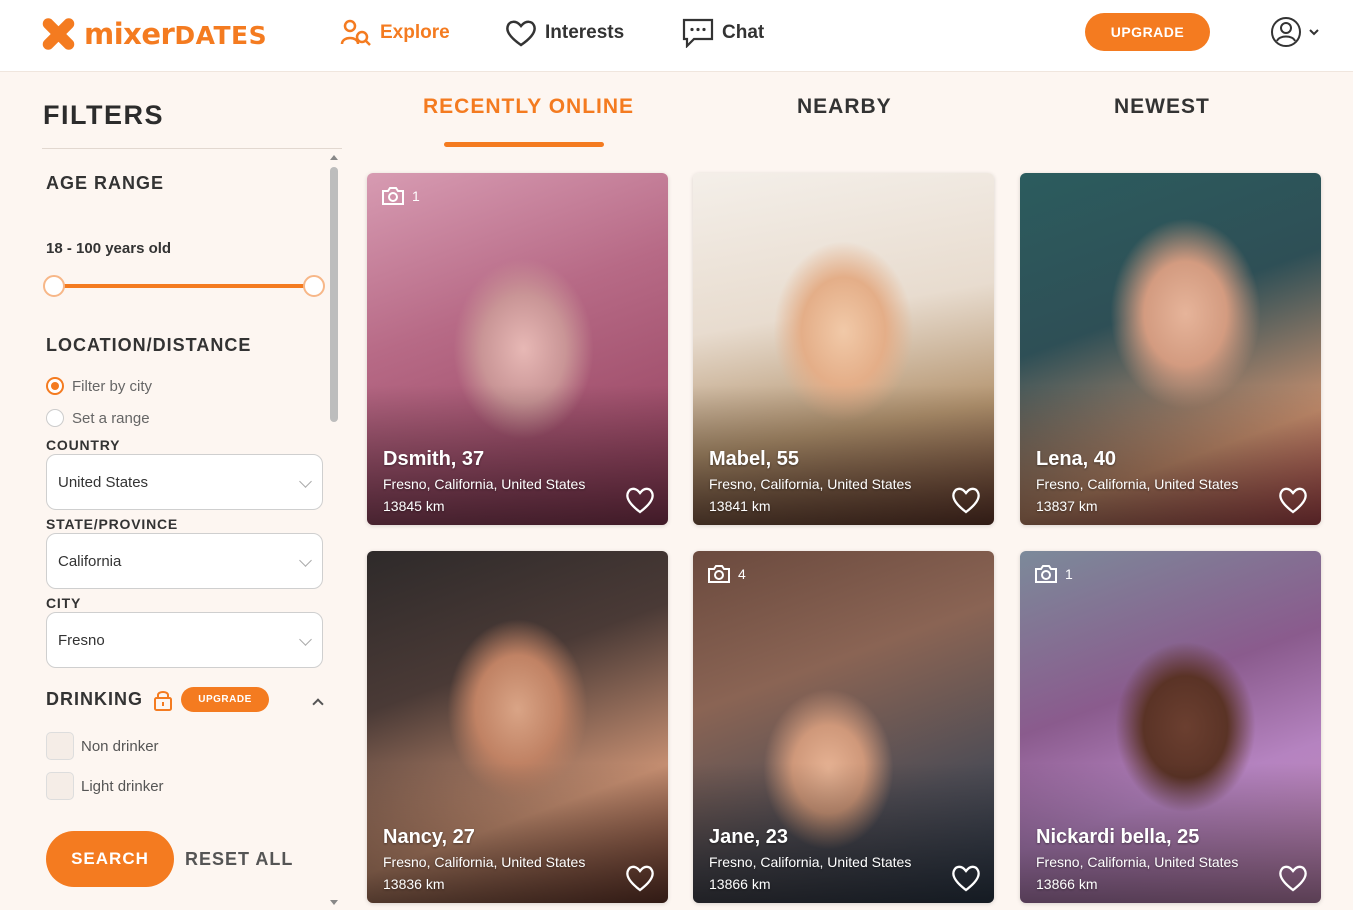 The width and height of the screenshot is (1353, 910). Describe the element at coordinates (355, 32) in the screenshot. I see `explore-icon` at that location.